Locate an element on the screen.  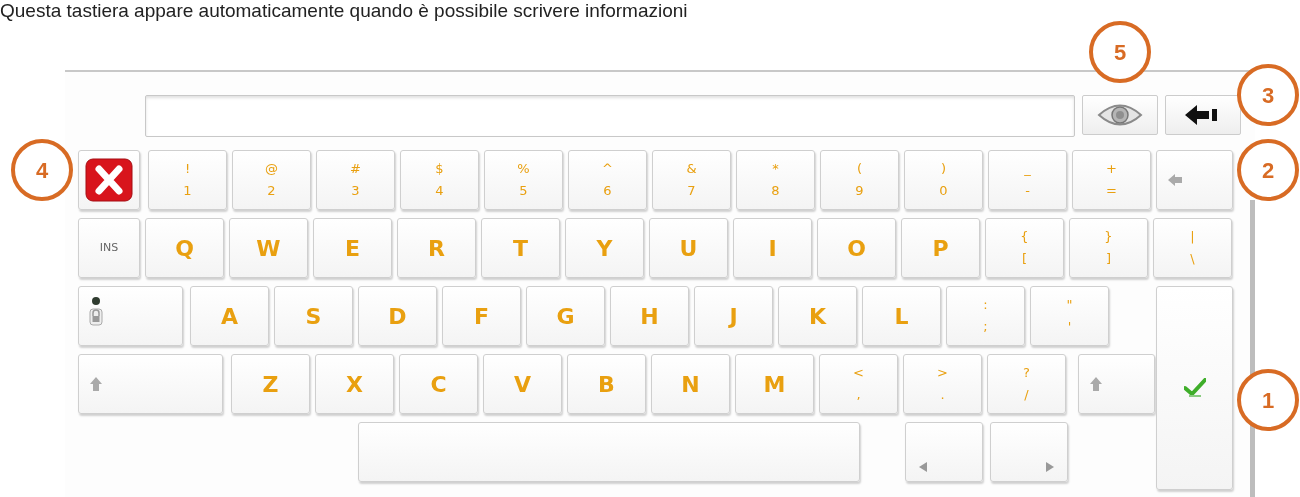
key: V is located at coordinates (522, 384).